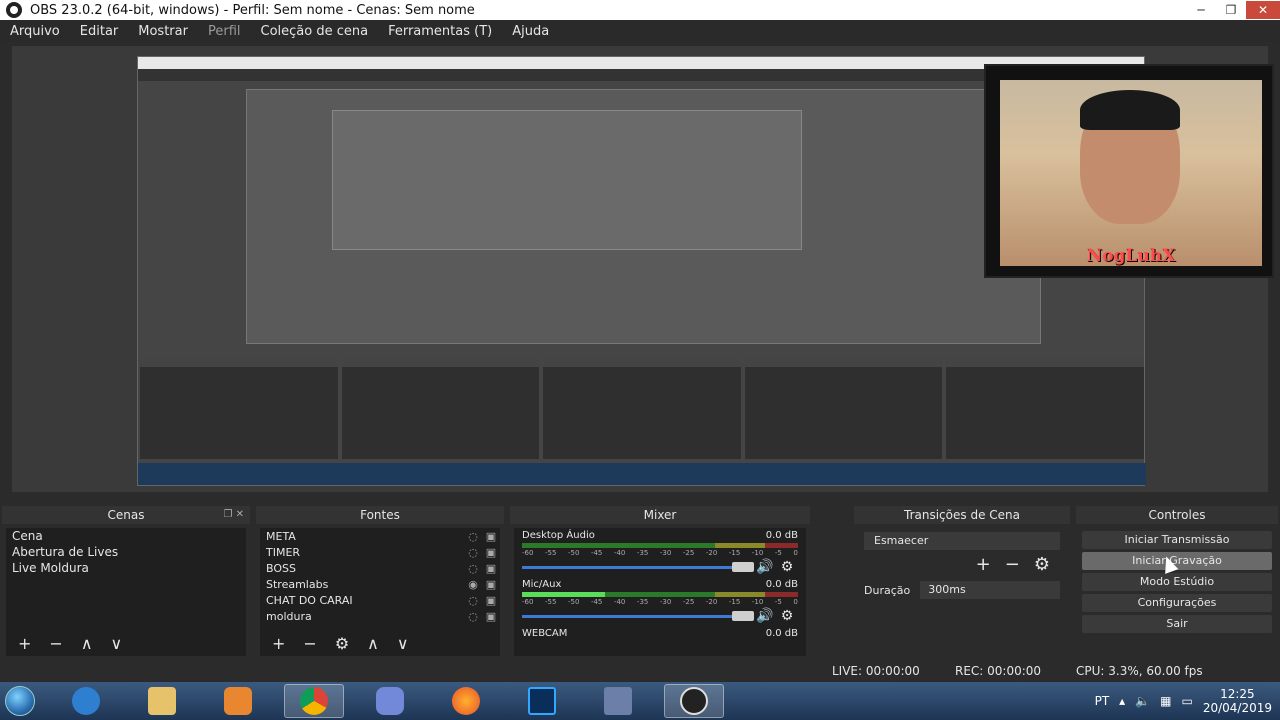  Describe the element at coordinates (380, 616) in the screenshot. I see `source-item: moldura ◌ ▣` at that location.